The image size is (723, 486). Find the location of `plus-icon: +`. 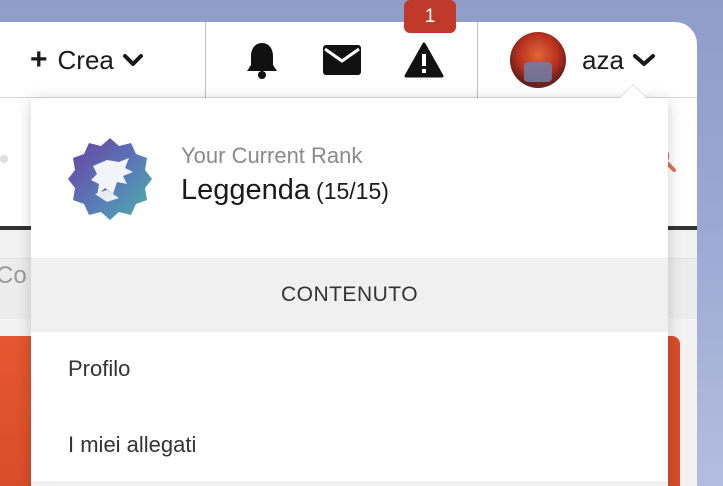

plus-icon: + is located at coordinates (39, 59).